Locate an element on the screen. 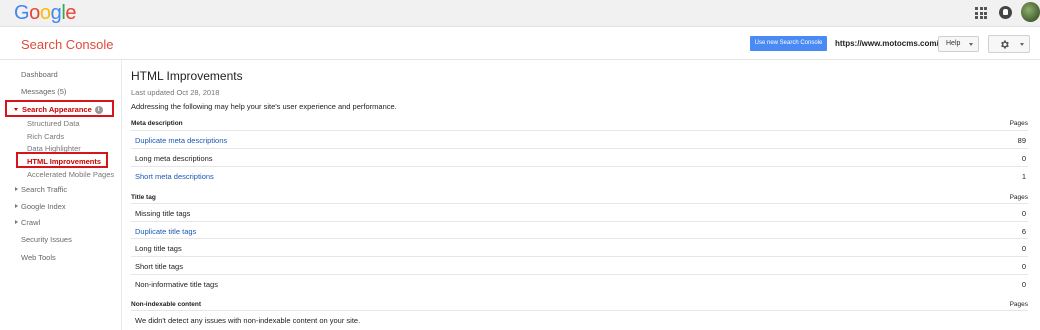 Image resolution: width=1040 pixels, height=330 pixels. section-title: Non-indexable content is located at coordinates (166, 304).